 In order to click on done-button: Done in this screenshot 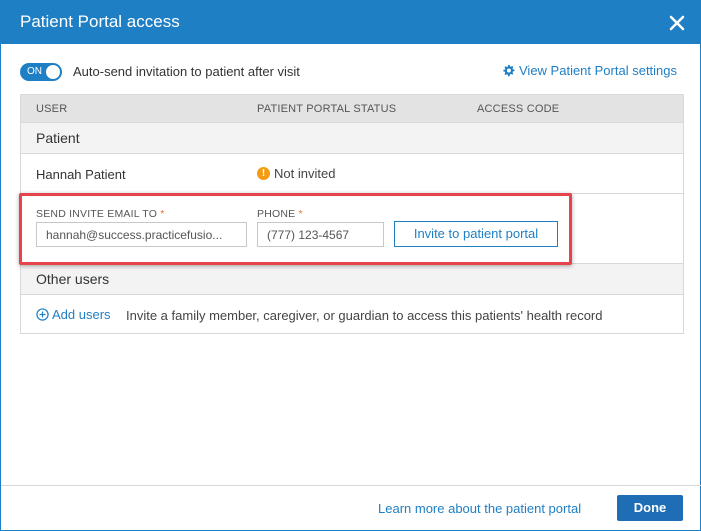, I will do `click(650, 508)`.